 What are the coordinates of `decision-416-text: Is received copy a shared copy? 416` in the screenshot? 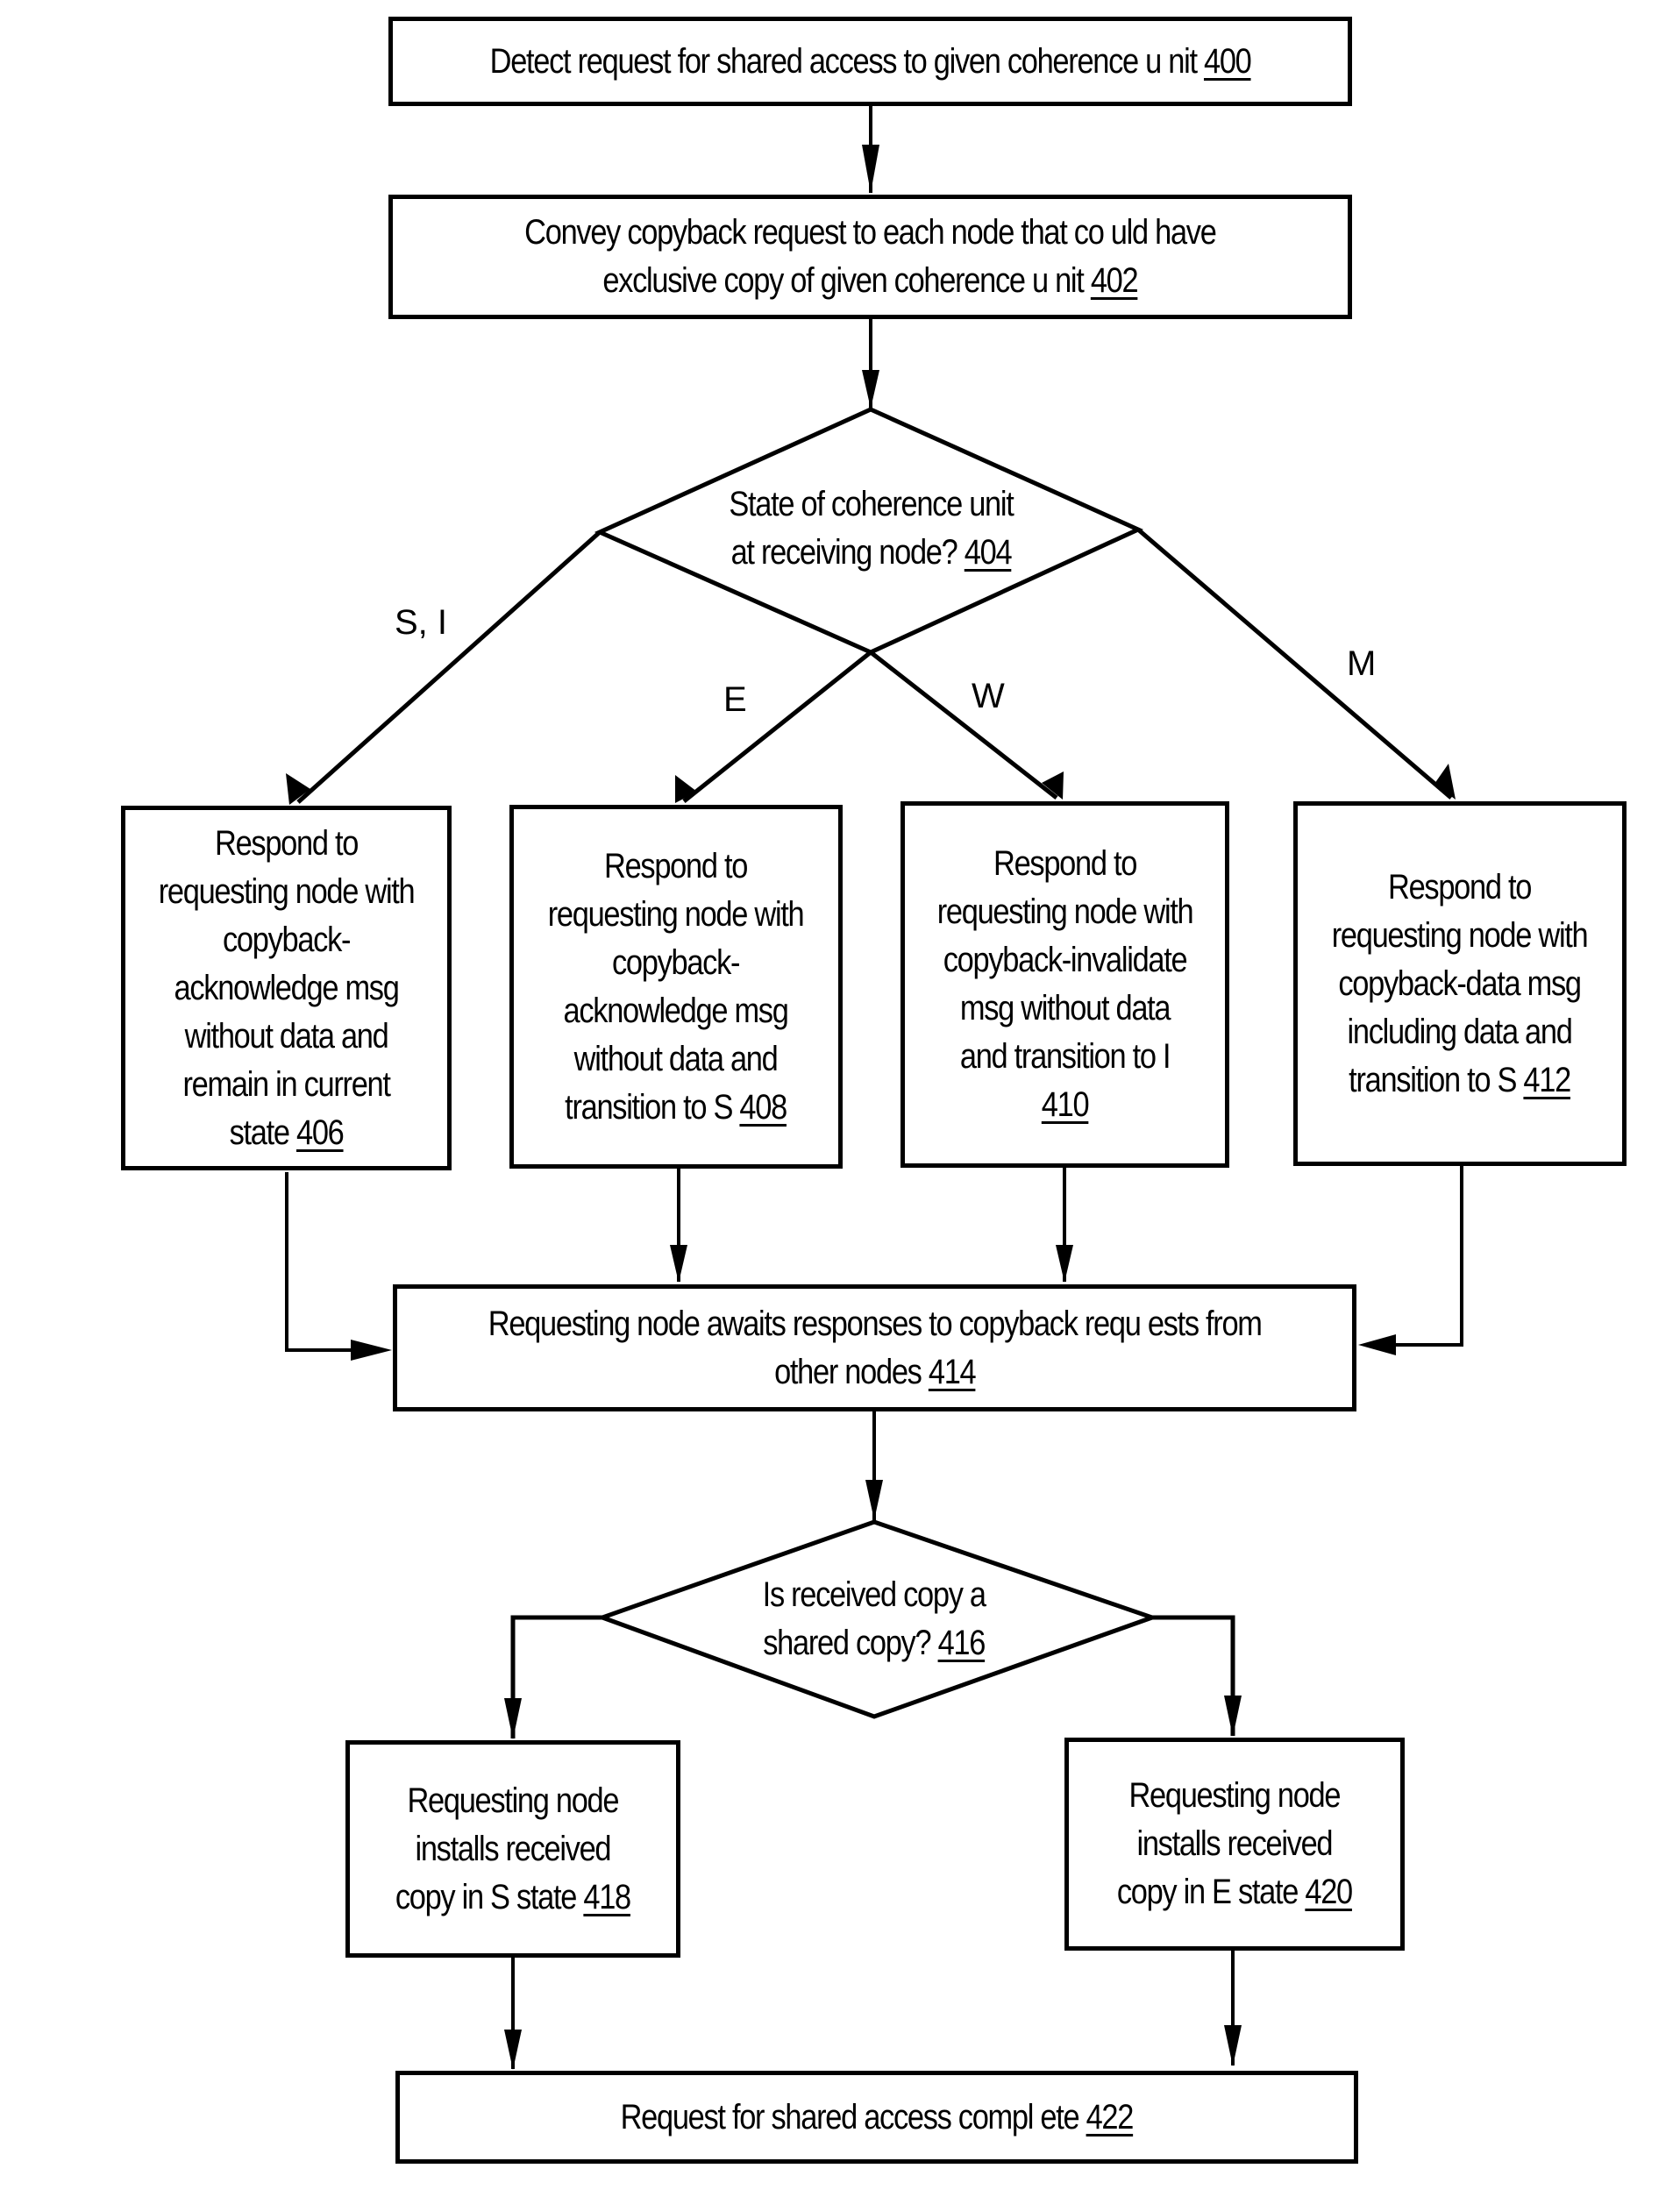 It's located at (874, 1618).